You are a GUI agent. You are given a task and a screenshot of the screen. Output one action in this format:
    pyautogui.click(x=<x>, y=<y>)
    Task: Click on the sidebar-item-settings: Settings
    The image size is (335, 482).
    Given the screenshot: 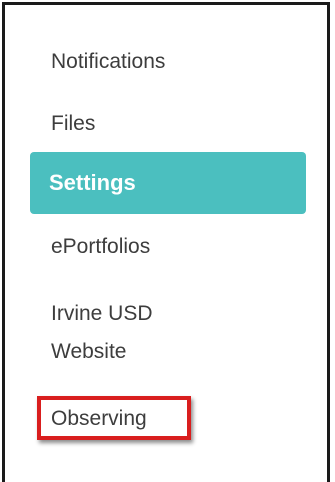 What is the action you would take?
    pyautogui.click(x=168, y=183)
    